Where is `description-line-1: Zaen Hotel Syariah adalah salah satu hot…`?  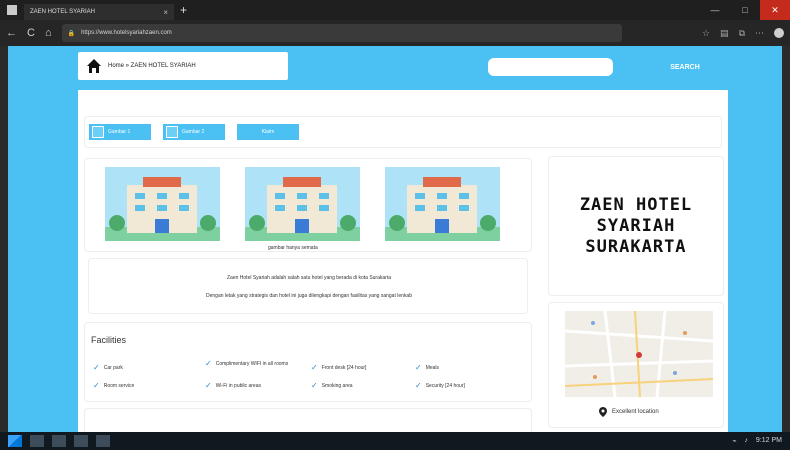 description-line-1: Zaen Hotel Syariah adalah salah satu hot… is located at coordinates (309, 278).